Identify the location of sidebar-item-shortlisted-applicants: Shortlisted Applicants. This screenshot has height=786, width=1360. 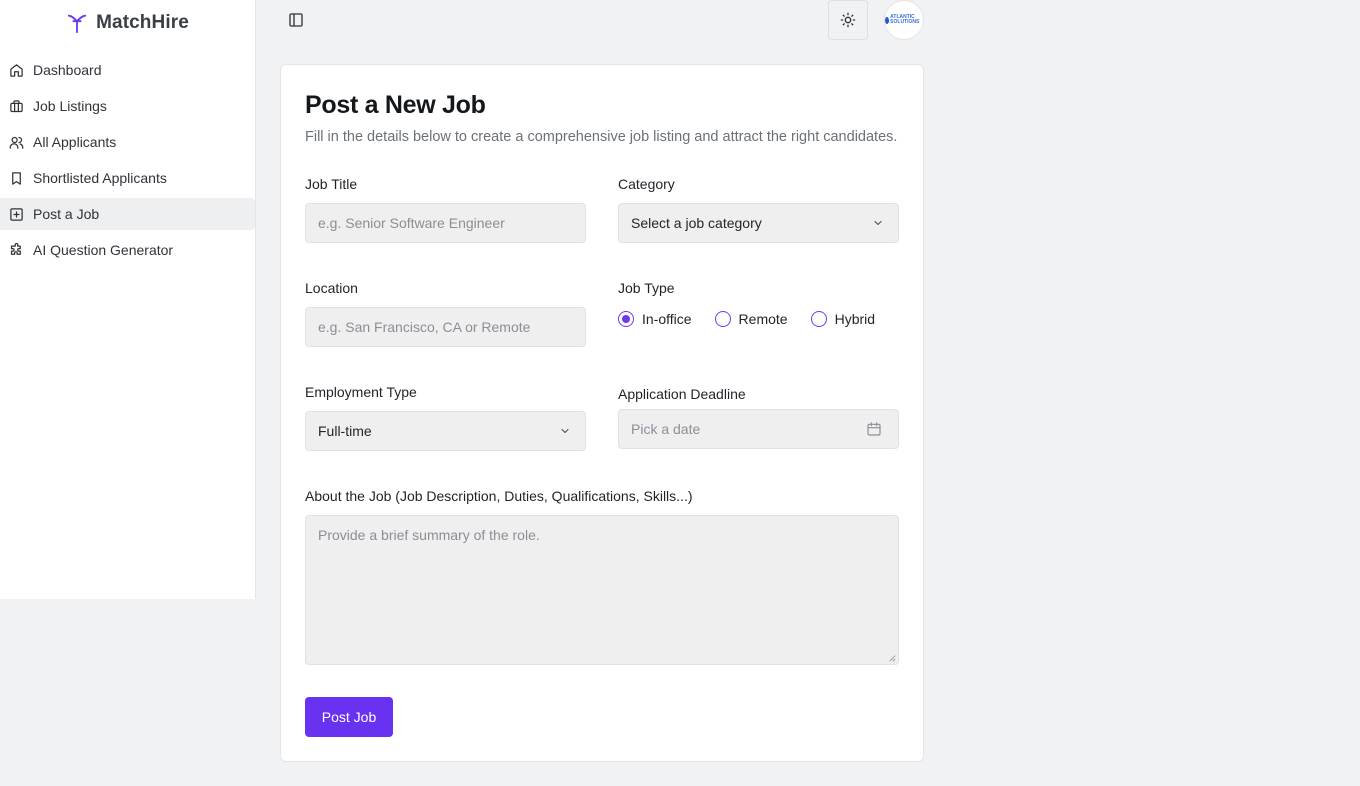
(127, 178).